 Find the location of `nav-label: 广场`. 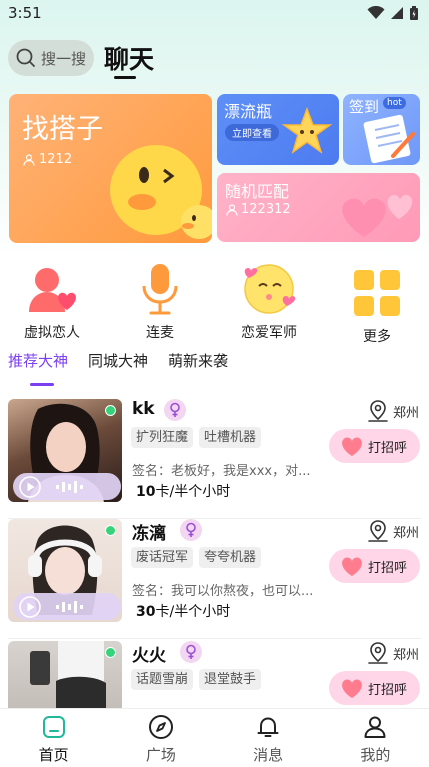

nav-label: 广场 is located at coordinates (160, 755).